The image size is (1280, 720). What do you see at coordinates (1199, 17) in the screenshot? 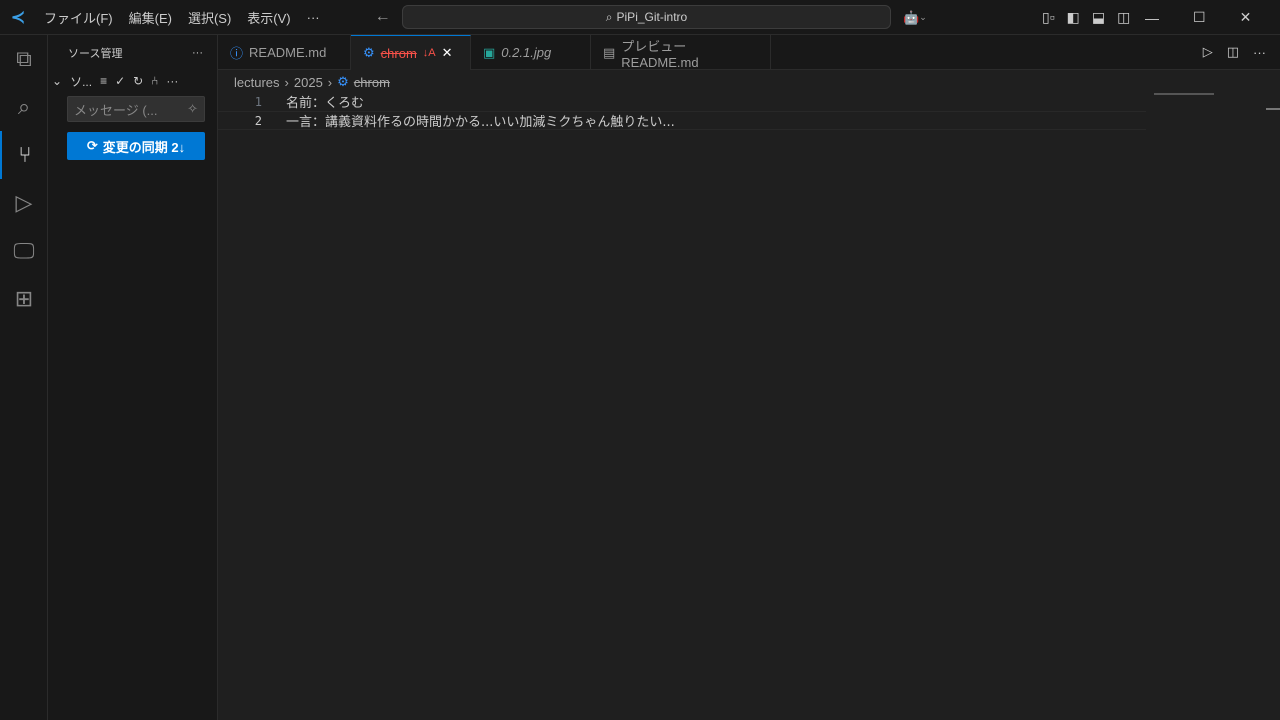
I see `maximize-icon: ☐` at bounding box center [1199, 17].